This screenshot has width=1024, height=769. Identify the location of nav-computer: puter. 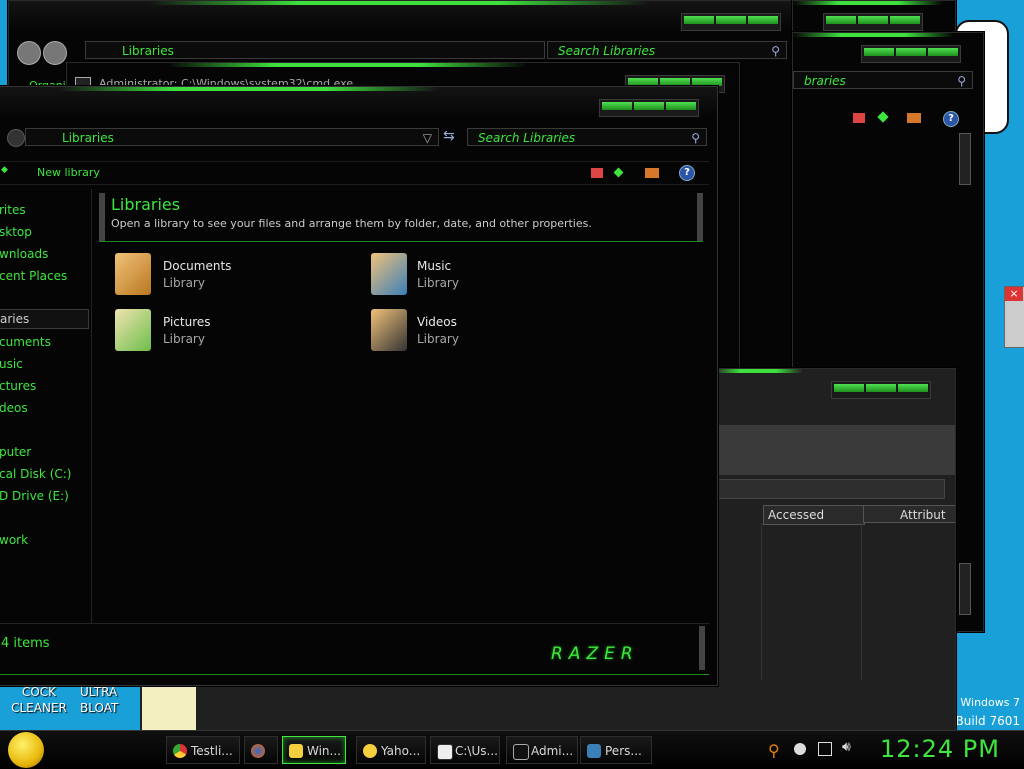
(15, 452).